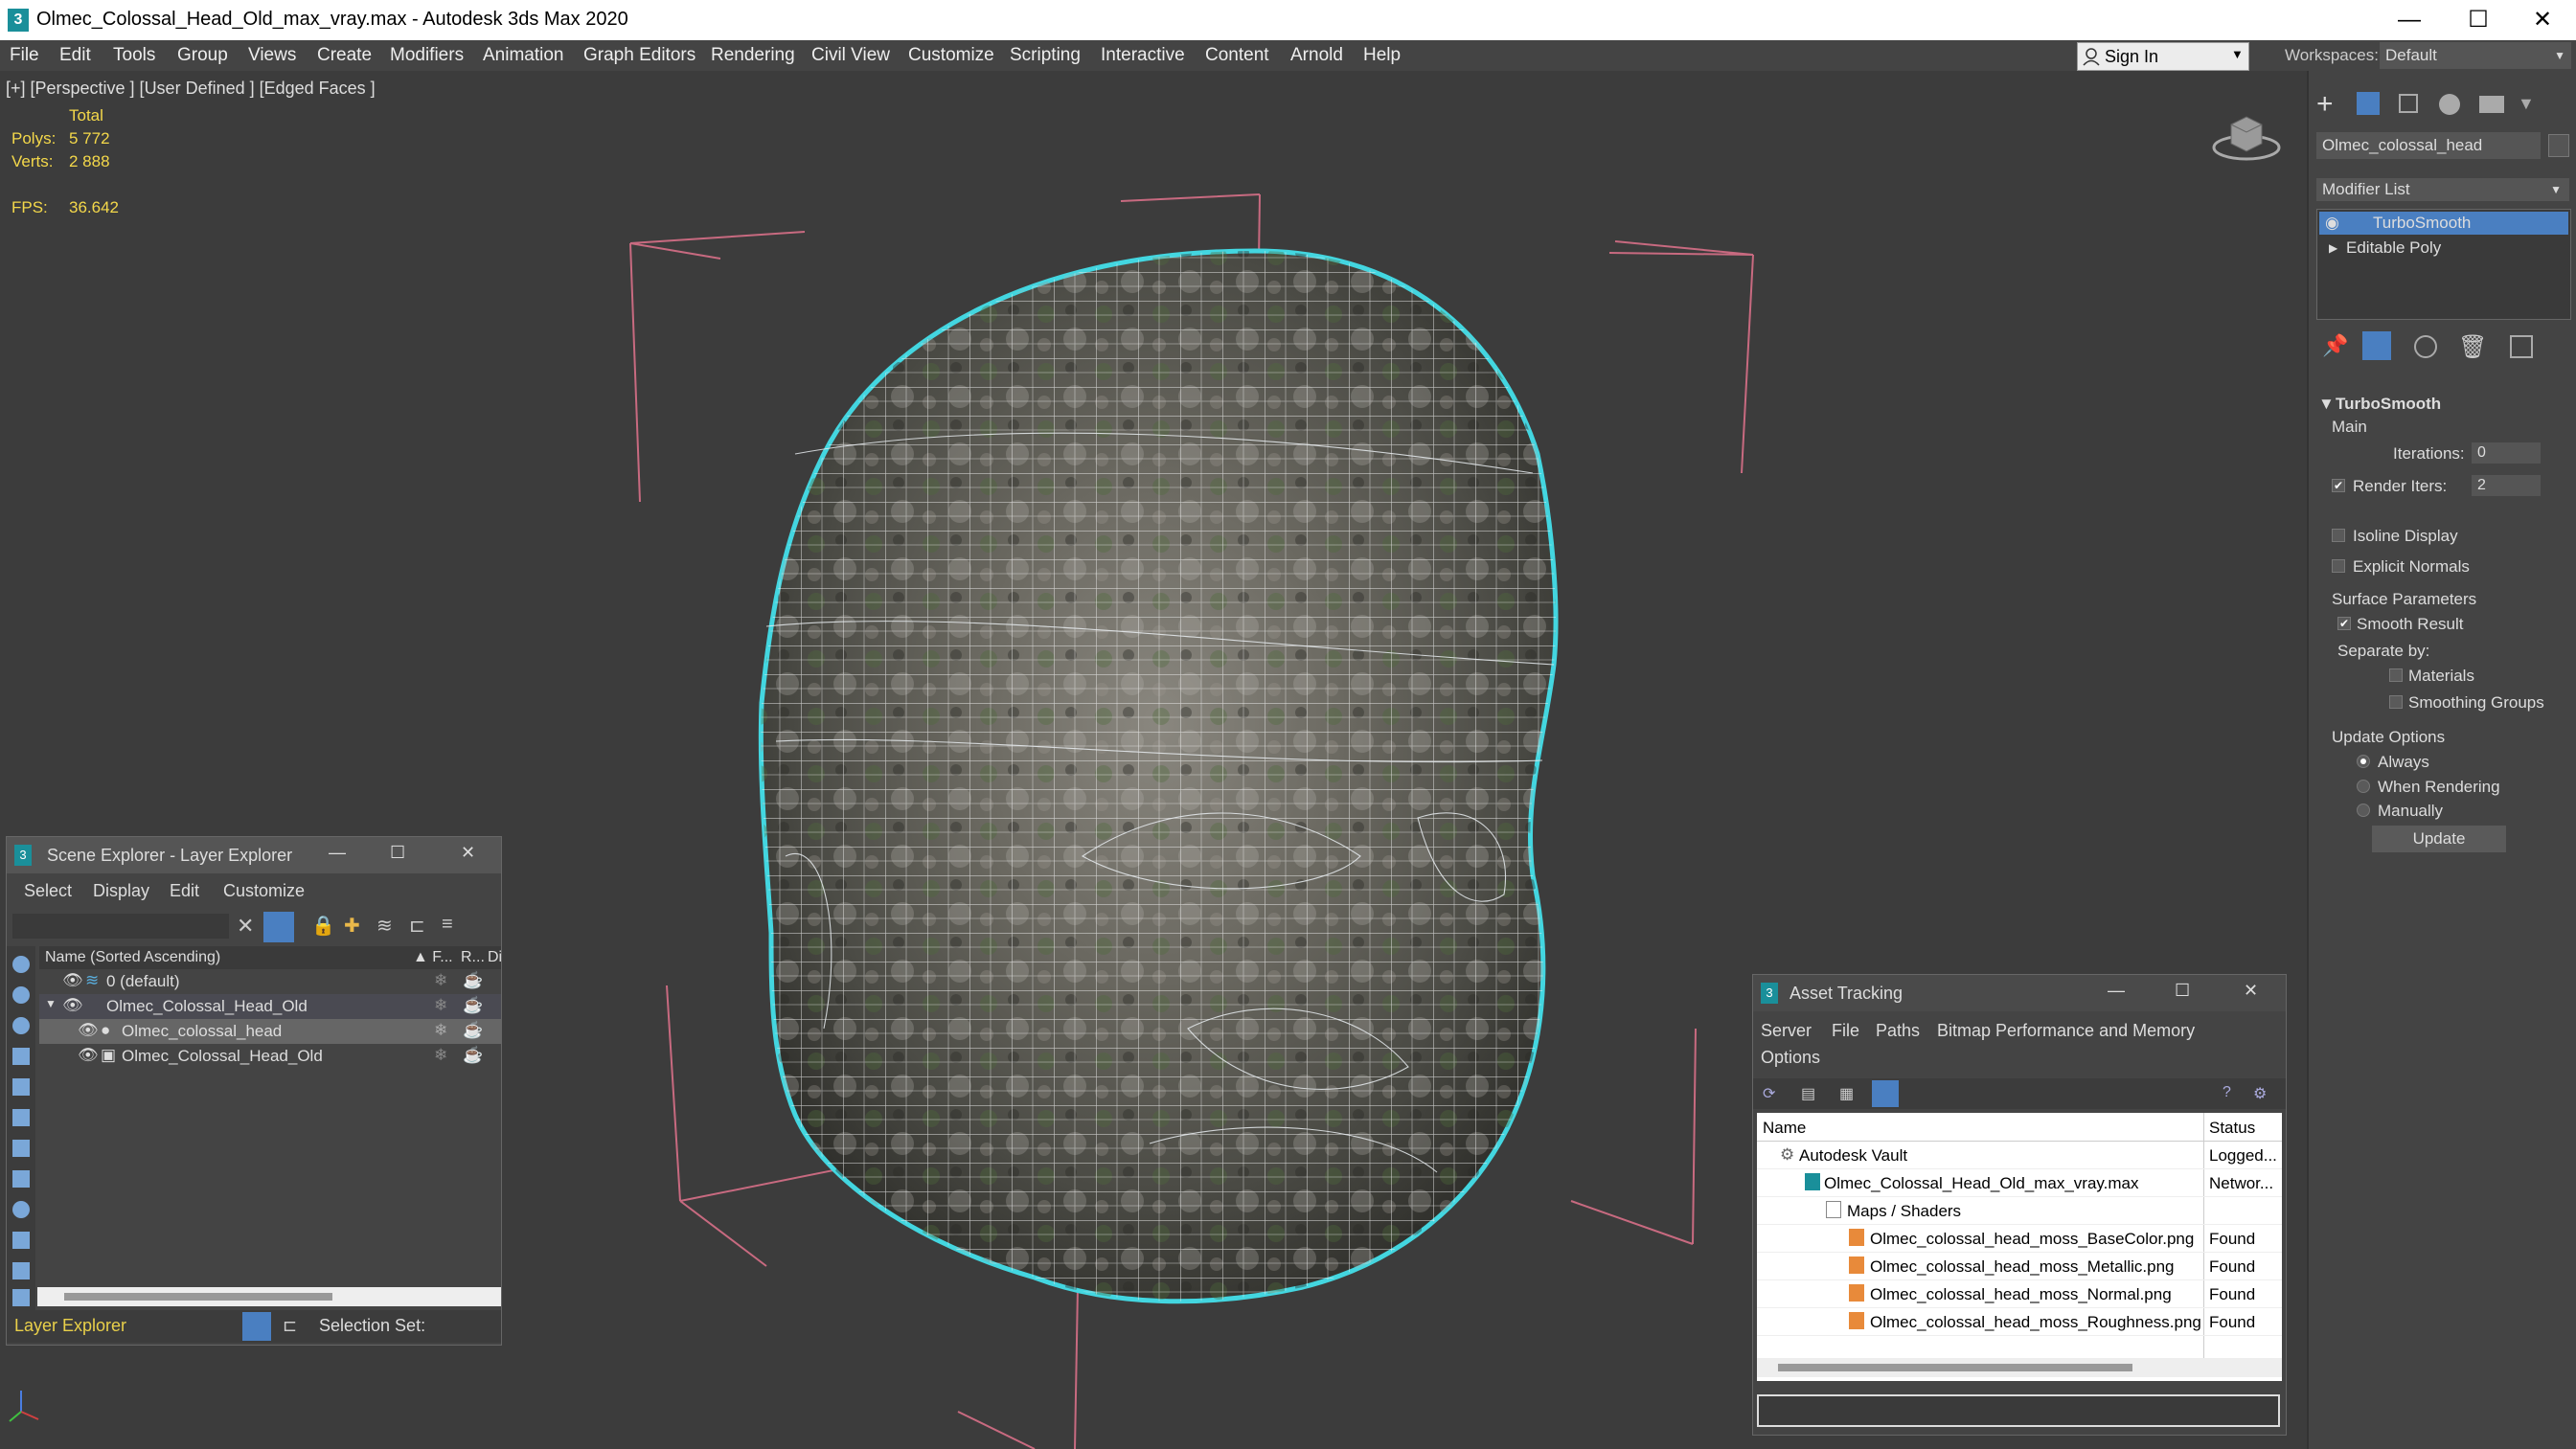 The width and height of the screenshot is (2576, 1449). What do you see at coordinates (427, 55) in the screenshot?
I see `menu-modifiers: Modifiers` at bounding box center [427, 55].